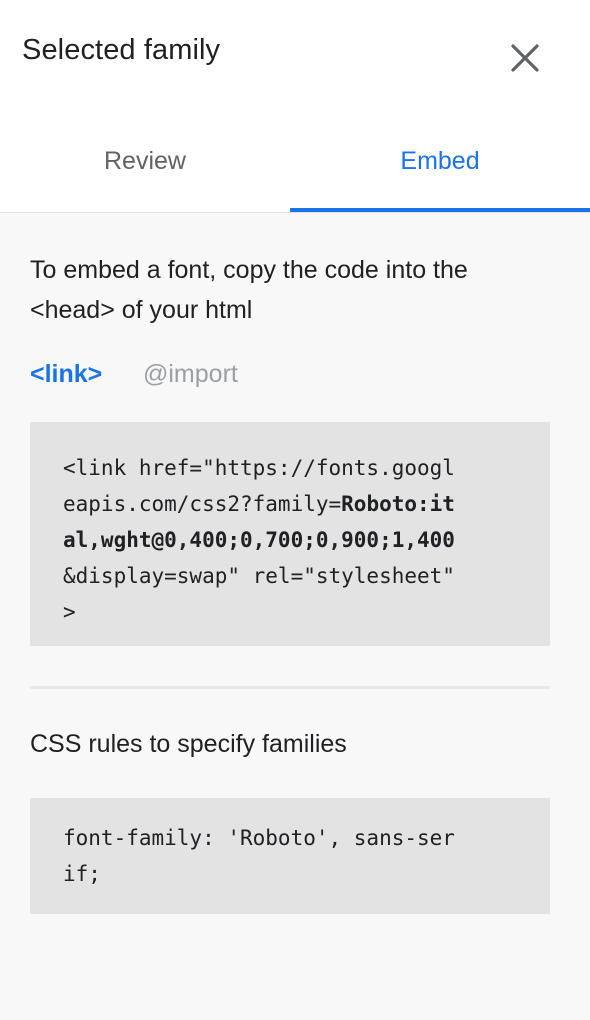 Image resolution: width=590 pixels, height=1020 pixels. What do you see at coordinates (440, 161) in the screenshot?
I see `tab-embed: Embed` at bounding box center [440, 161].